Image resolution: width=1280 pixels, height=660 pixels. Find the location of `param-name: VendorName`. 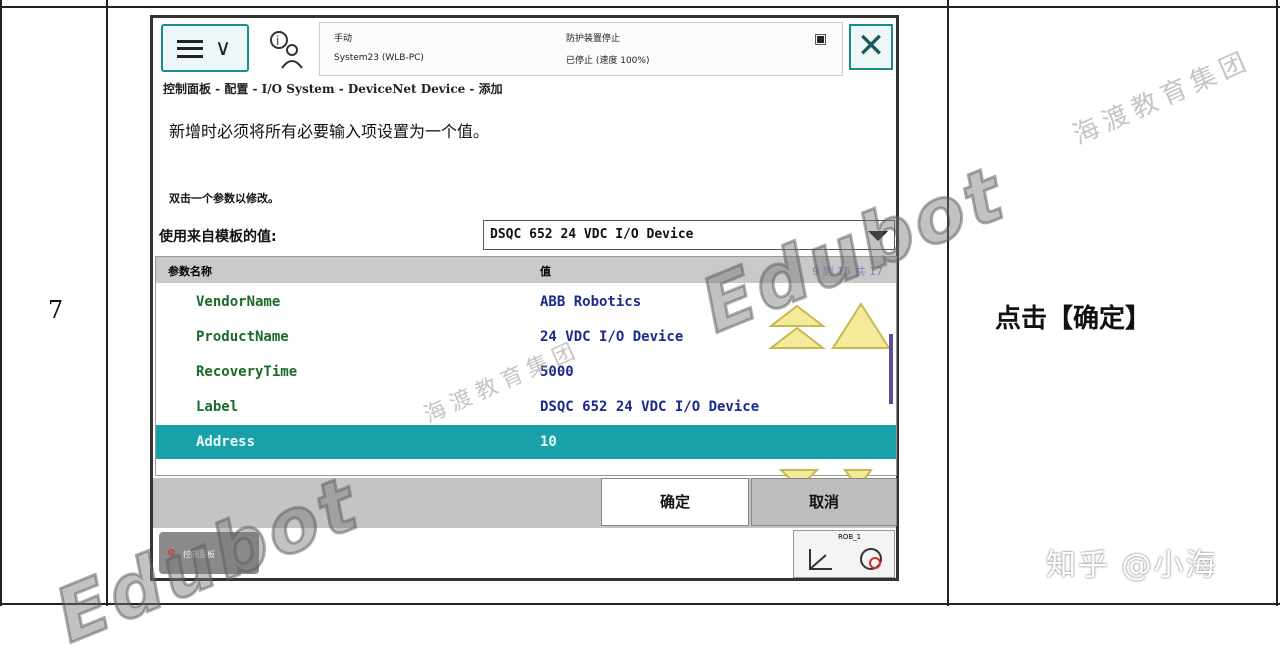

param-name: VendorName is located at coordinates (238, 302).